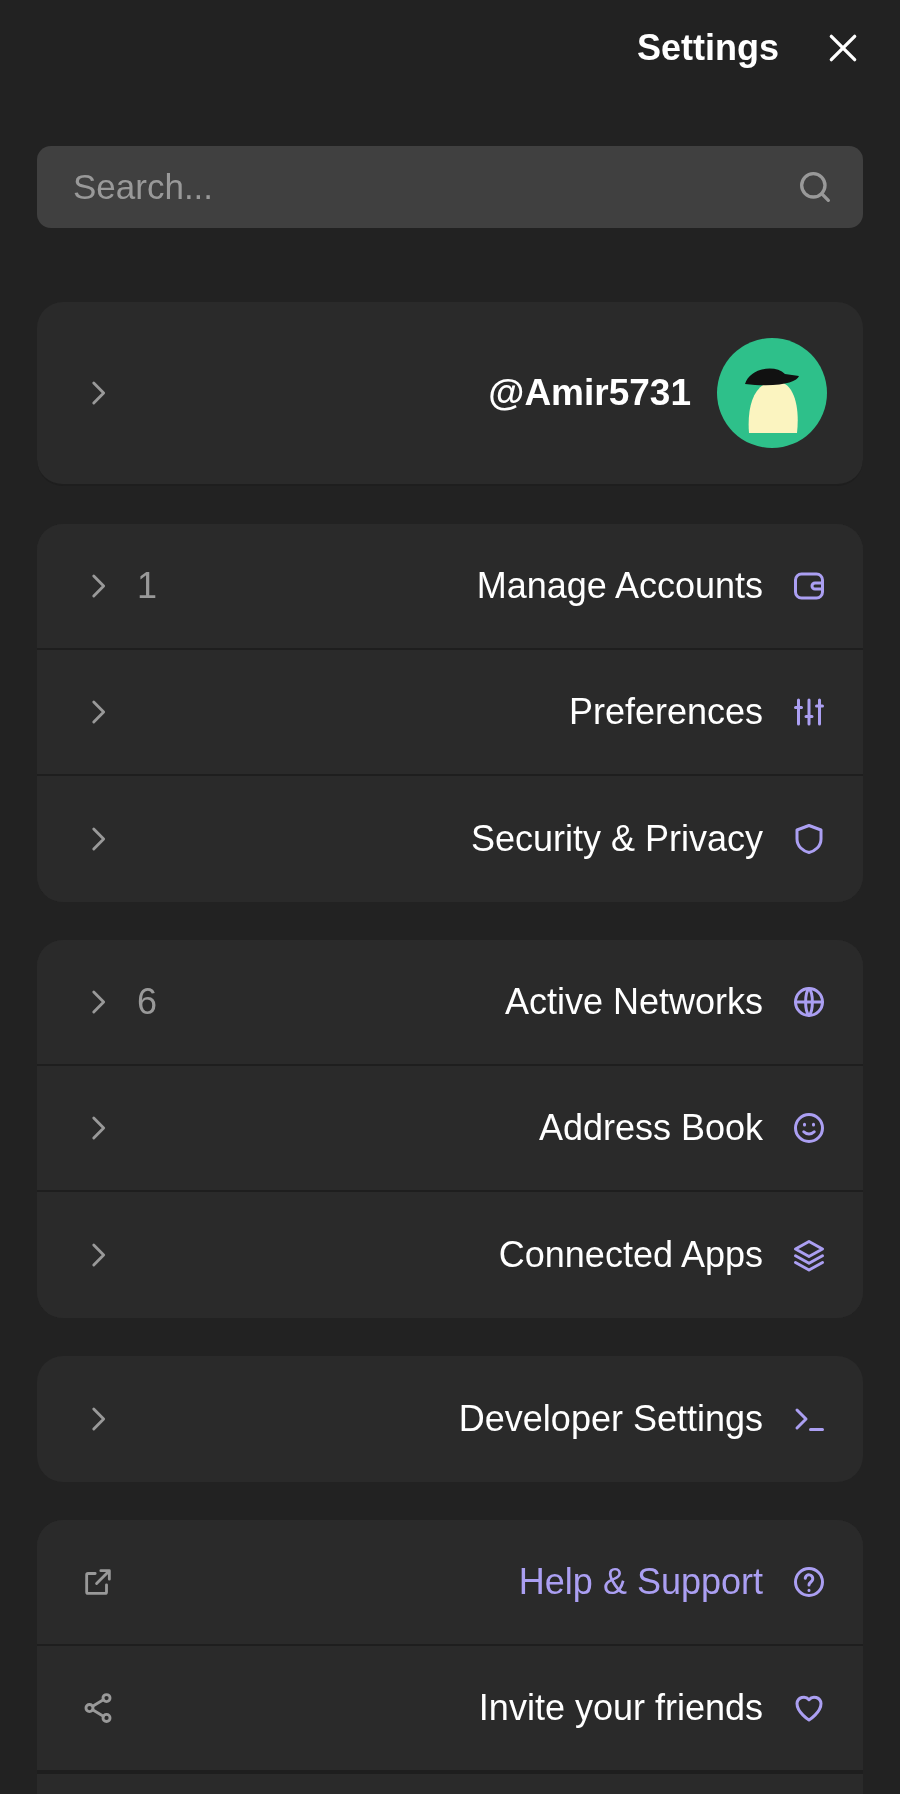 The height and width of the screenshot is (1794, 900). What do you see at coordinates (450, 394) in the screenshot?
I see `profile-row: @Amir5731` at bounding box center [450, 394].